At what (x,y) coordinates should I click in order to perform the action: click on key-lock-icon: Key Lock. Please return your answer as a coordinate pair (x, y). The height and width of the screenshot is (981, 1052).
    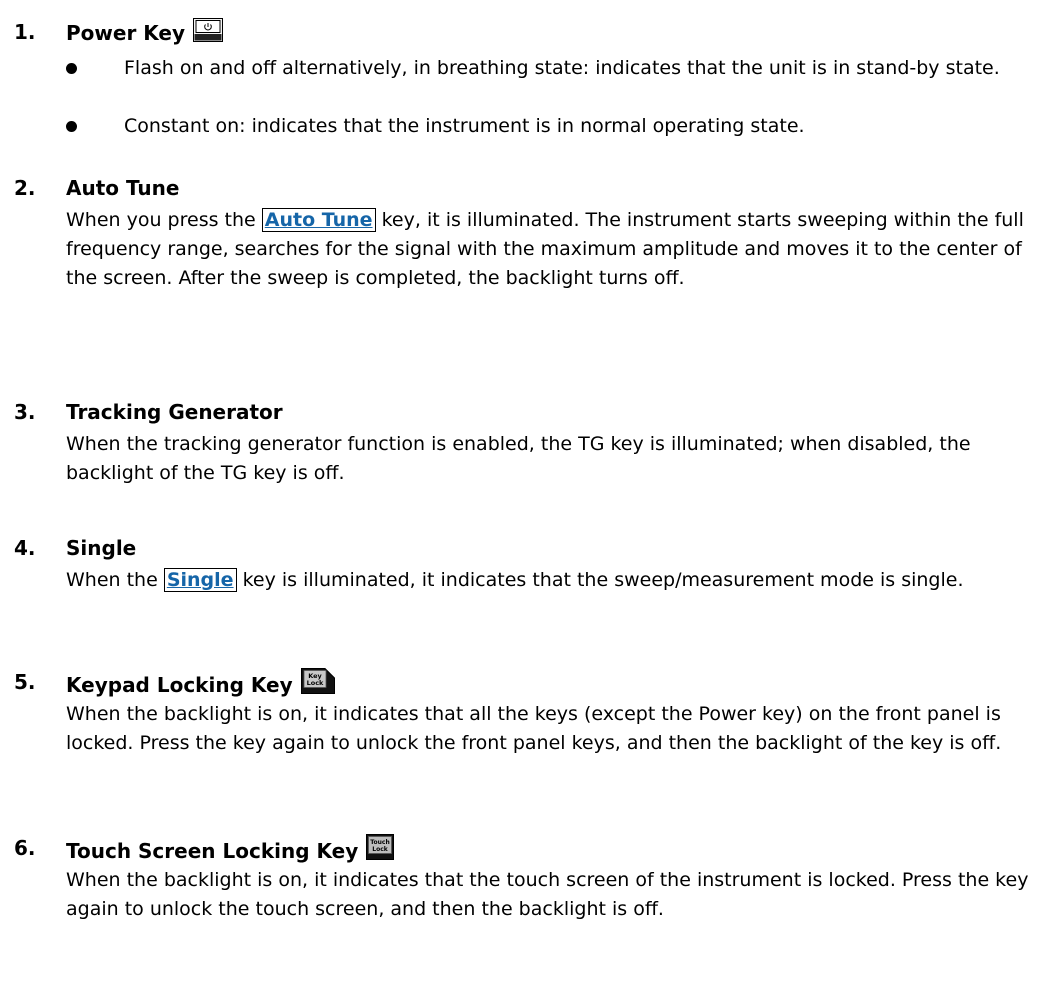
    Looking at the image, I should click on (317, 684).